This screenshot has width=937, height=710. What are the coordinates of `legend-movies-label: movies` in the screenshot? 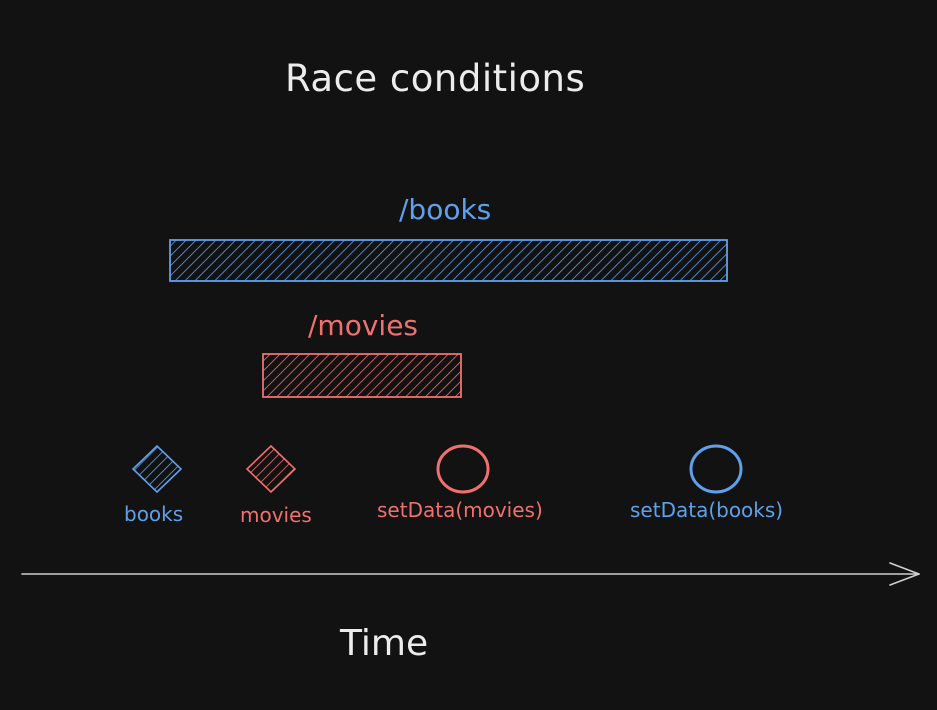 It's located at (276, 515).